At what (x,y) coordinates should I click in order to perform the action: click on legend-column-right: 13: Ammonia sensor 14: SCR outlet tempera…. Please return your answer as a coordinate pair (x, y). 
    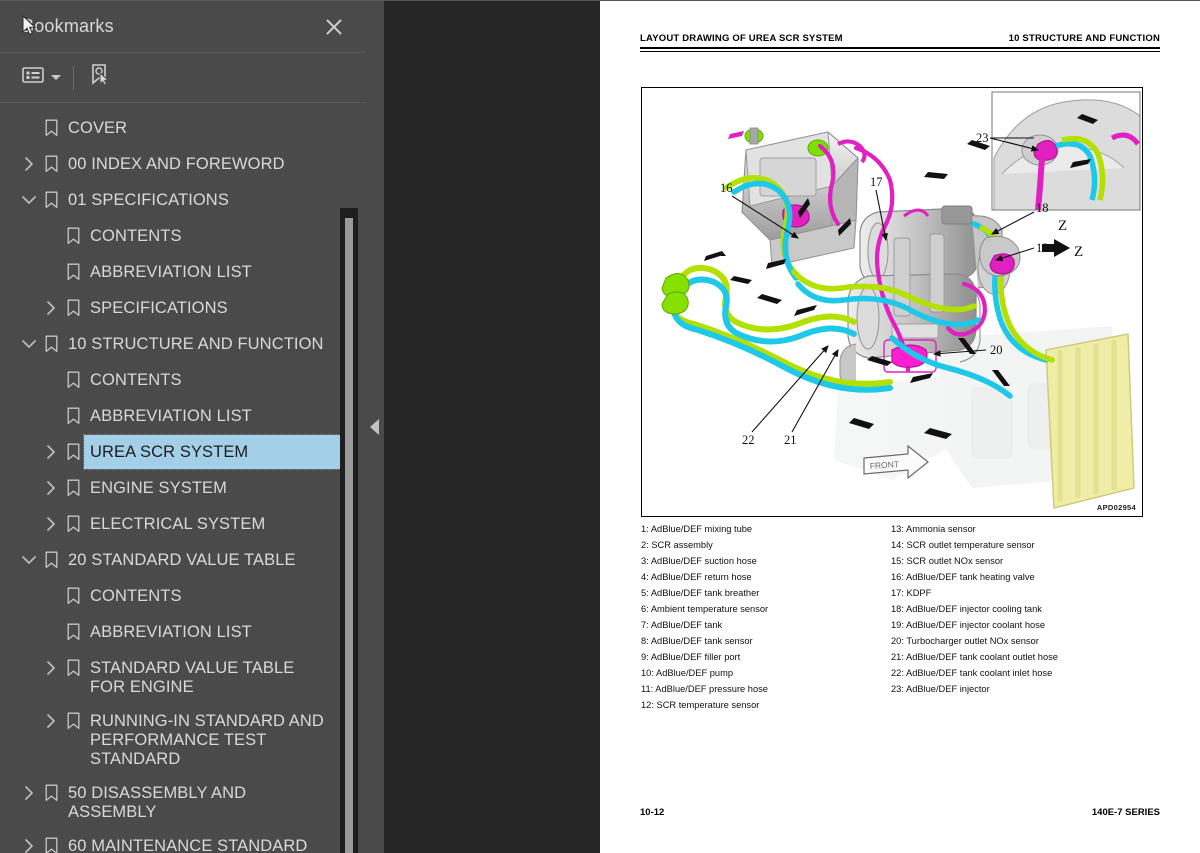
    Looking at the image, I should click on (1016, 617).